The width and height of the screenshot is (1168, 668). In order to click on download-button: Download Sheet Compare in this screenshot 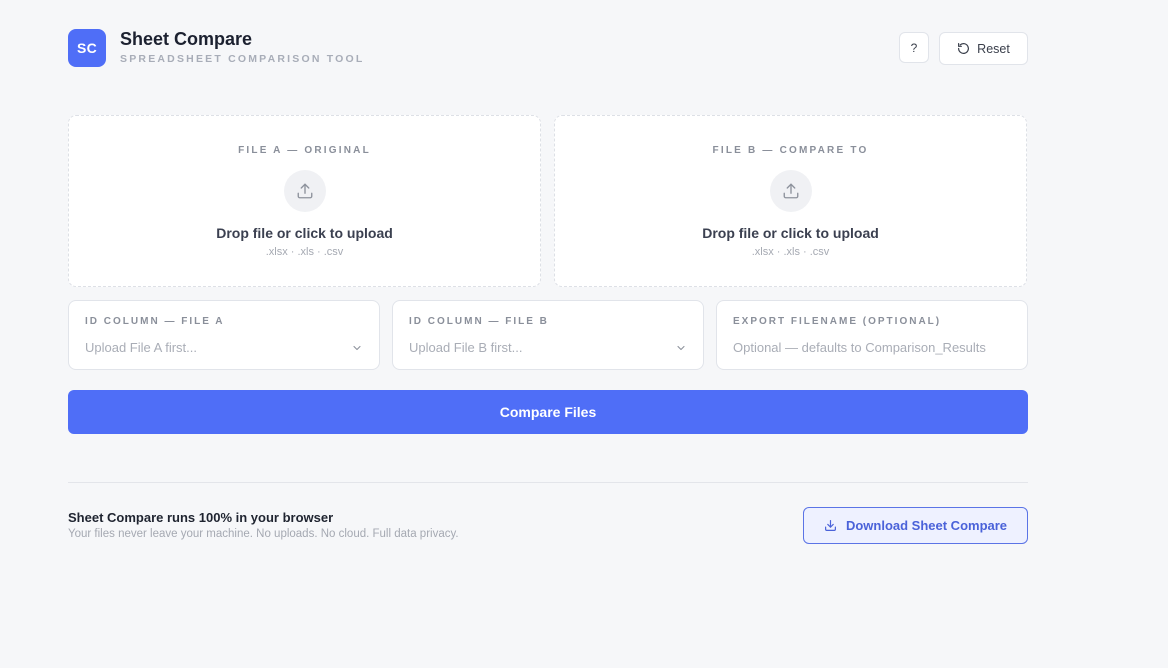, I will do `click(915, 525)`.